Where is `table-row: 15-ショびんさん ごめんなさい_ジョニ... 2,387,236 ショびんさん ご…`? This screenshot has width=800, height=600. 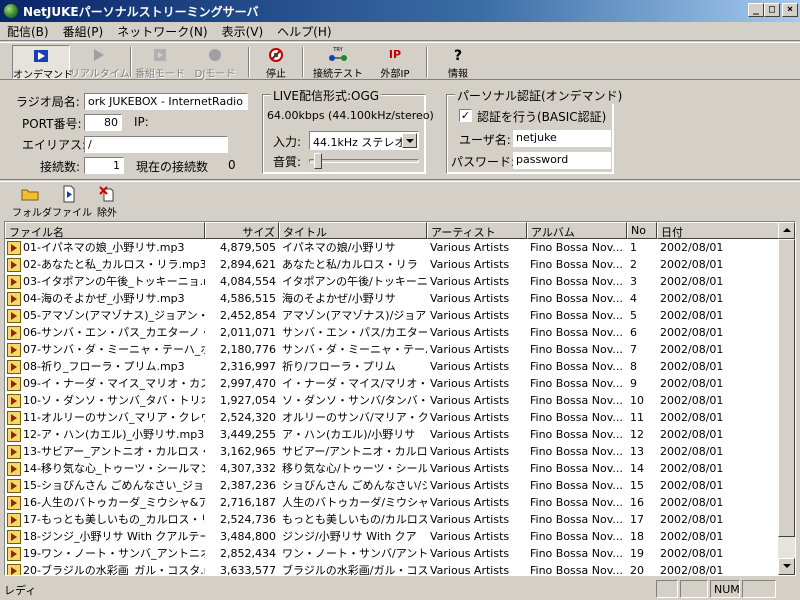 table-row: 15-ショびんさん ごめんなさい_ジョニ... 2,387,236 ショびんさん ご… is located at coordinates (392, 485).